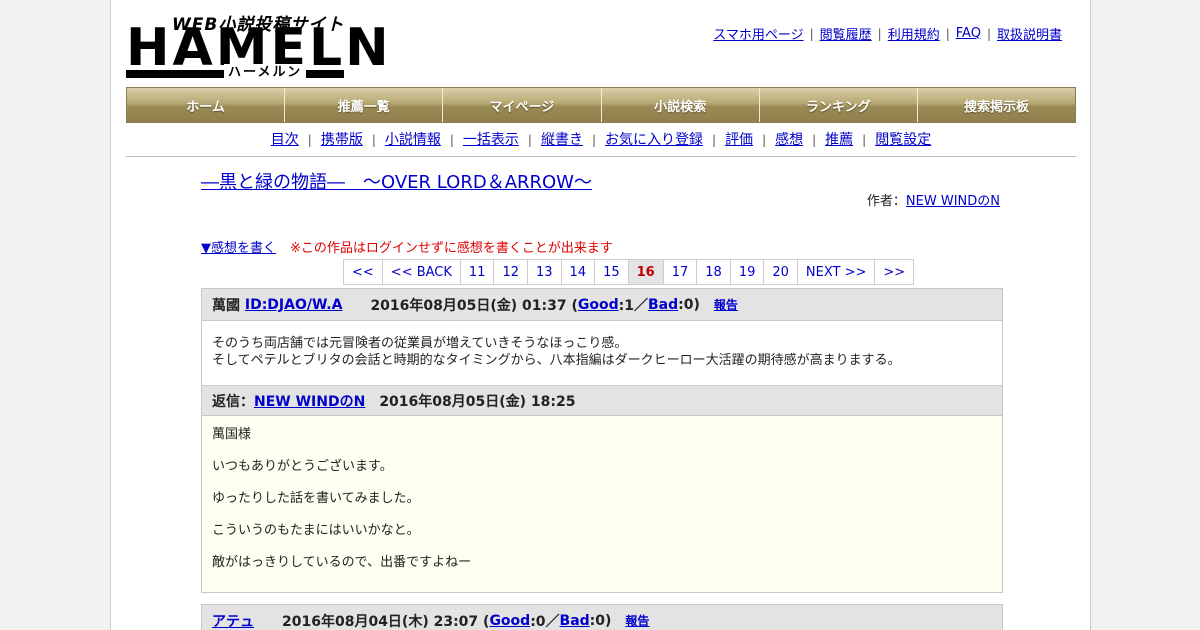 The image size is (1200, 630). Describe the element at coordinates (914, 33) in the screenshot. I see `link-terms: 利用規約` at that location.